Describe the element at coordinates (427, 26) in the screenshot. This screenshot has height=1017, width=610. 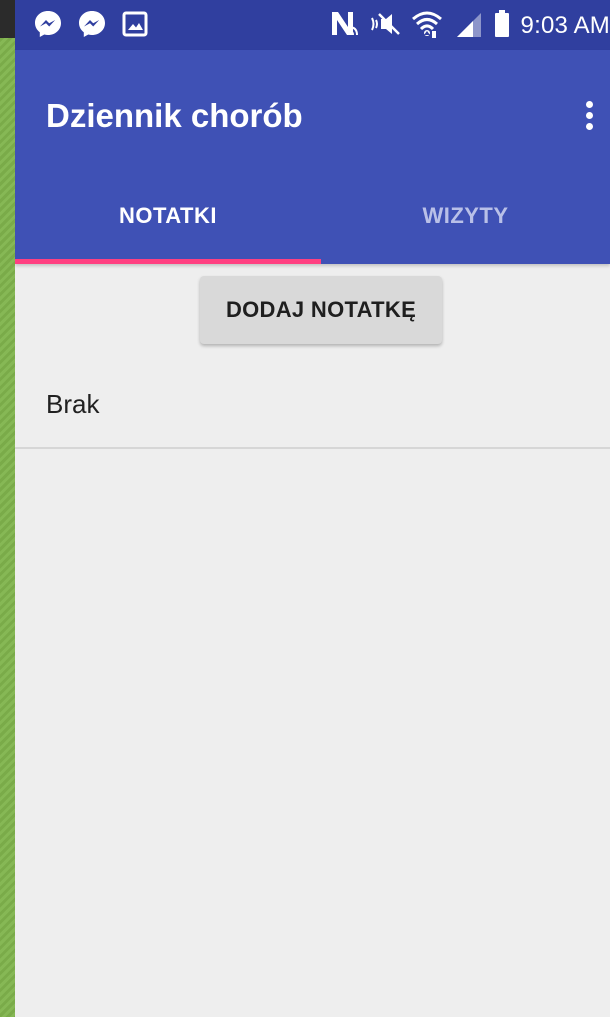
I see `wifi-icon` at that location.